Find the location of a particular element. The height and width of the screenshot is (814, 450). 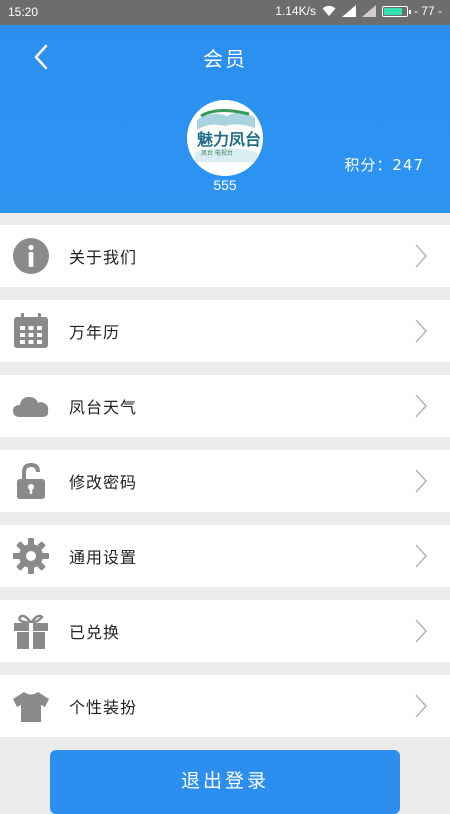

avatar-logo-text: 魅力凤台 is located at coordinates (229, 139).